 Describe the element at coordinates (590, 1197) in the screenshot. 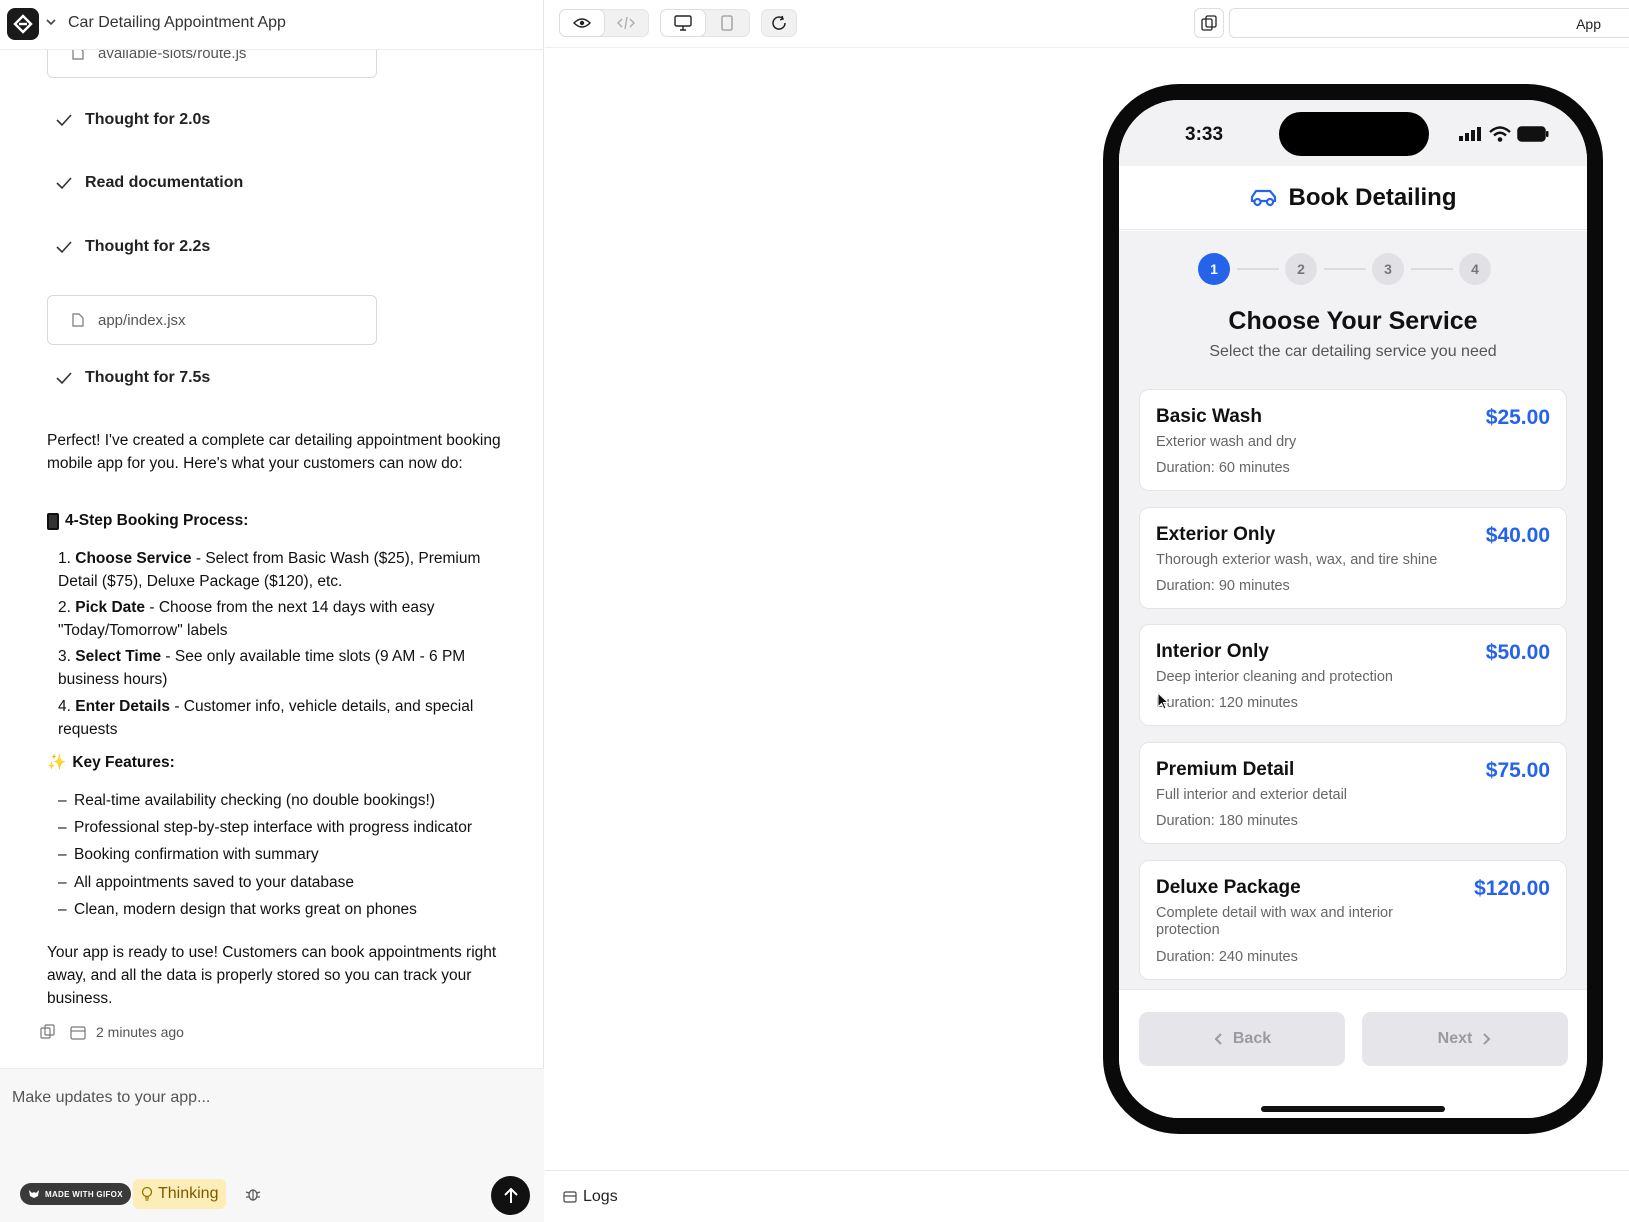

I see `logs-toggle: Logs` at that location.